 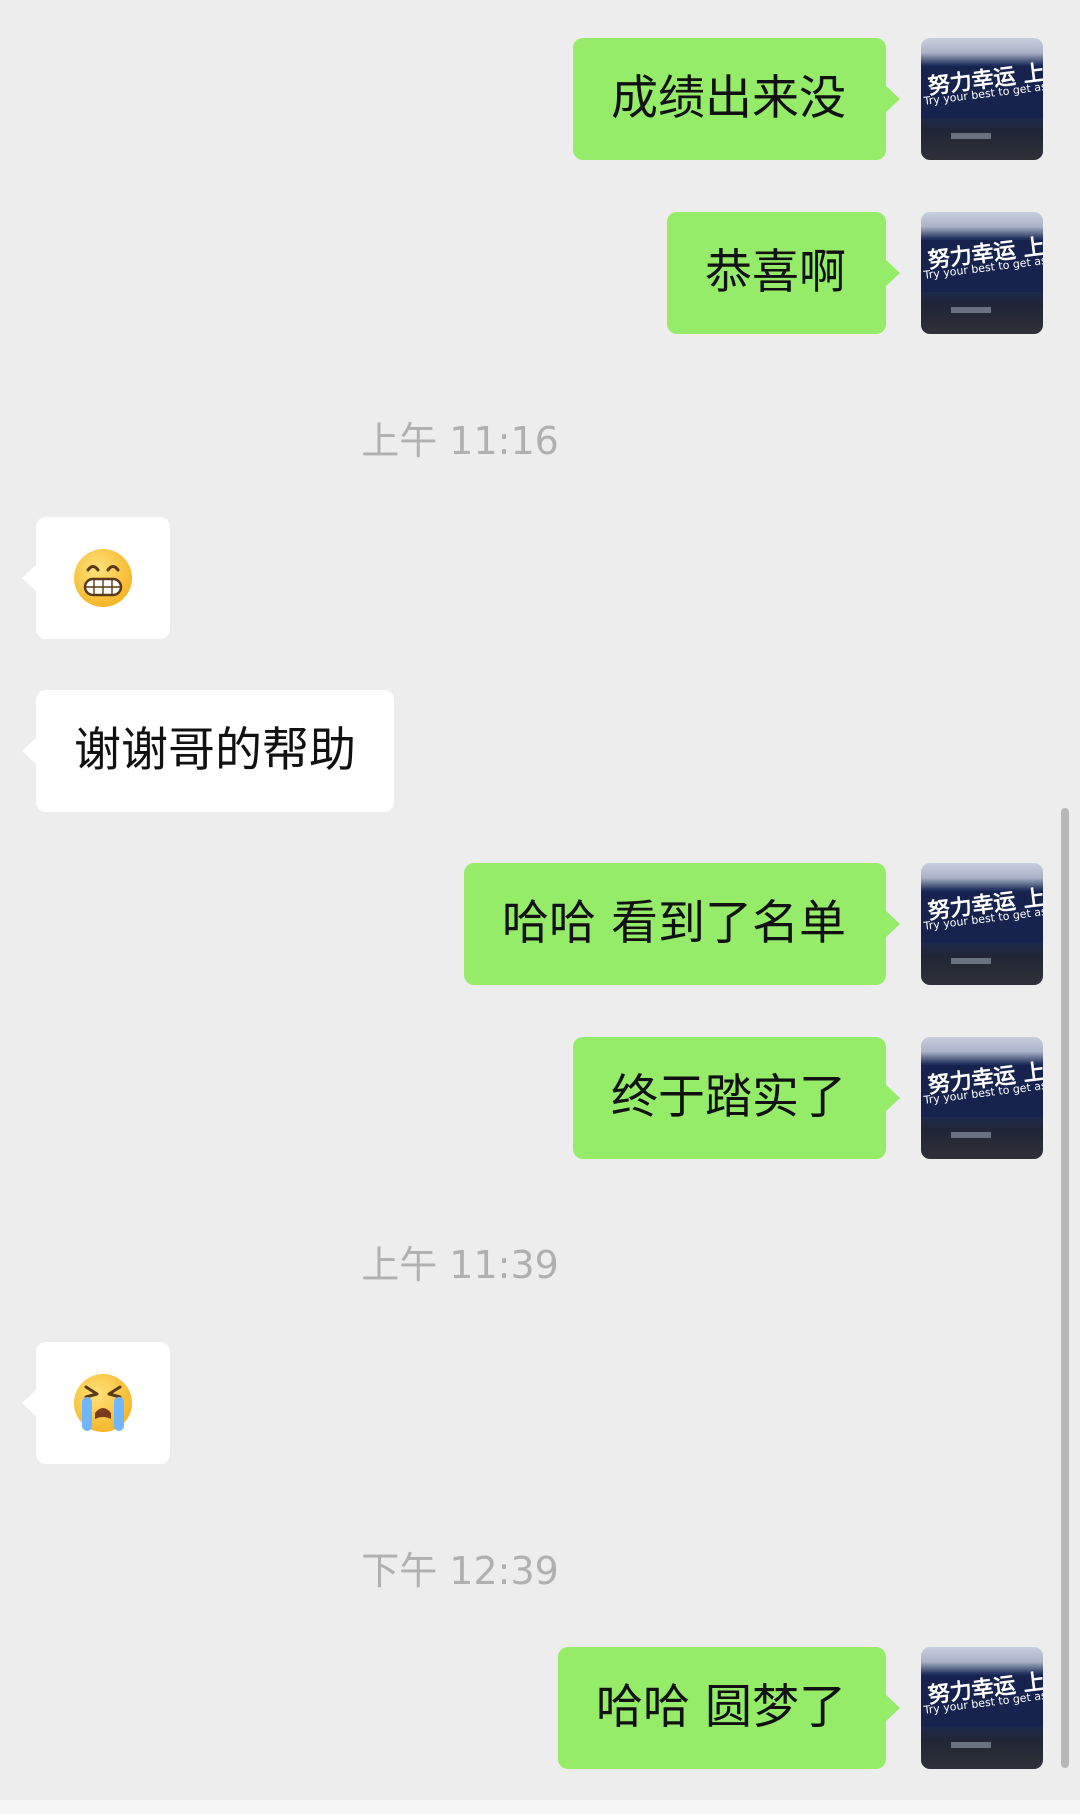 What do you see at coordinates (540, 1807) in the screenshot?
I see `input-bar-edge` at bounding box center [540, 1807].